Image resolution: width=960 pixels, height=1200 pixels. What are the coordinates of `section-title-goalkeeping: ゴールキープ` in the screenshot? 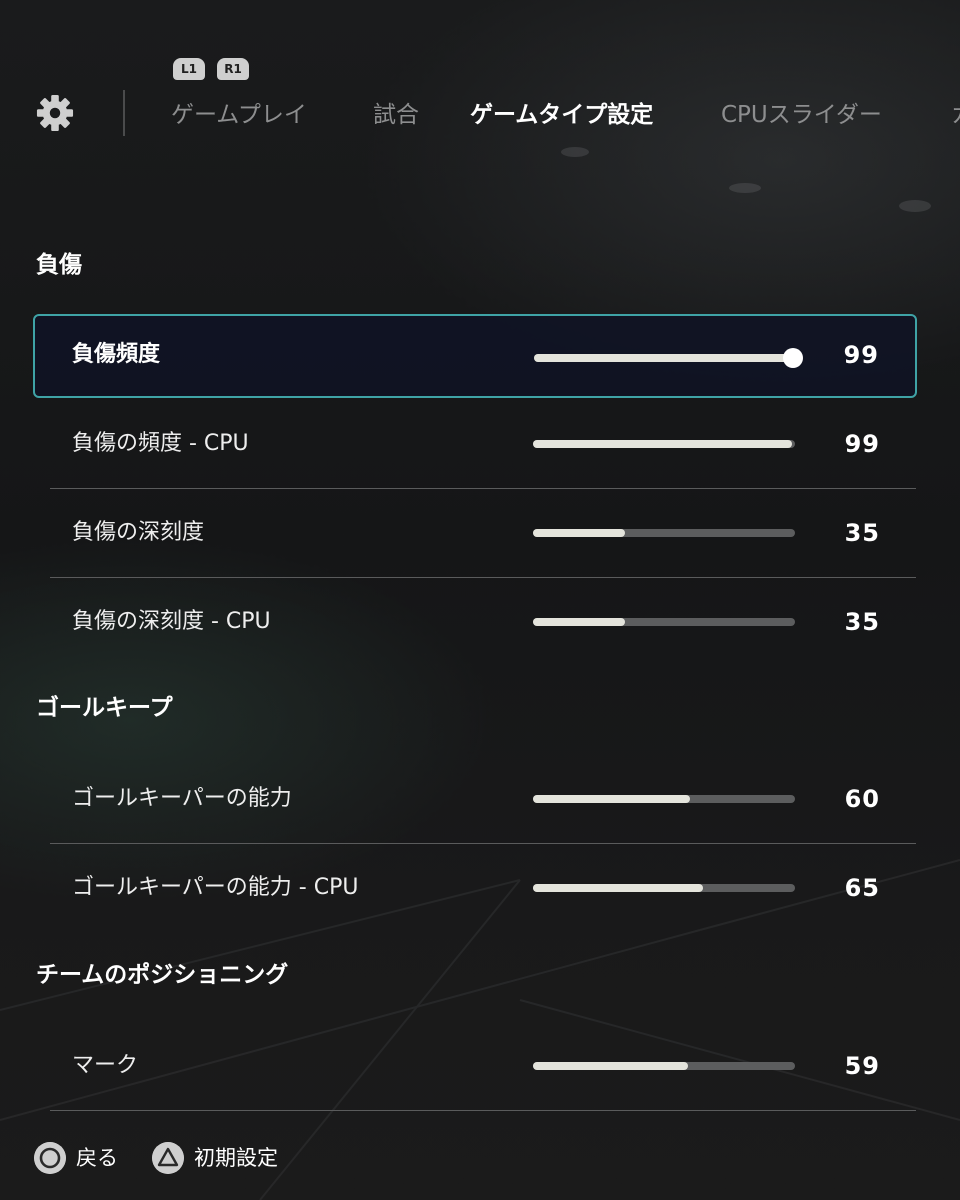 It's located at (104, 708).